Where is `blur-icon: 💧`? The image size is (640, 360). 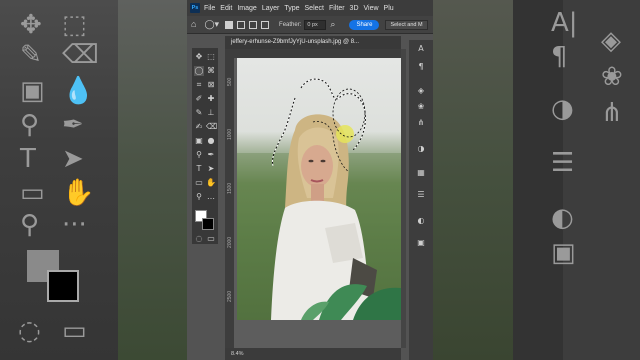
blur-icon: 💧 is located at coordinates (78, 91).